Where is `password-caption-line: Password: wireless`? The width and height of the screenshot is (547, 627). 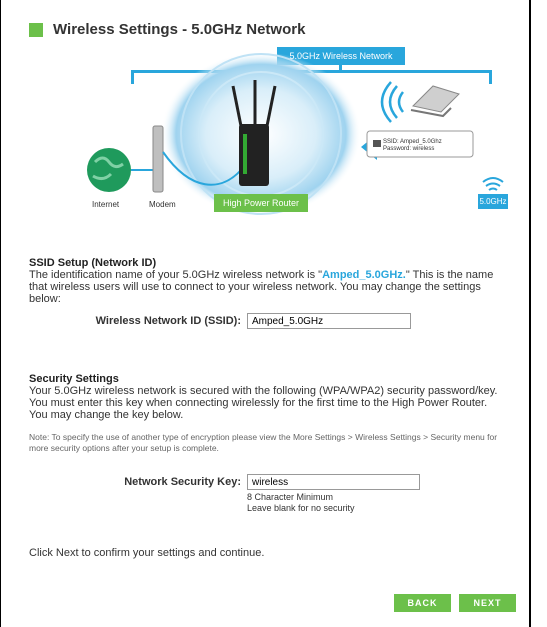 password-caption-line: Password: wireless is located at coordinates (409, 149).